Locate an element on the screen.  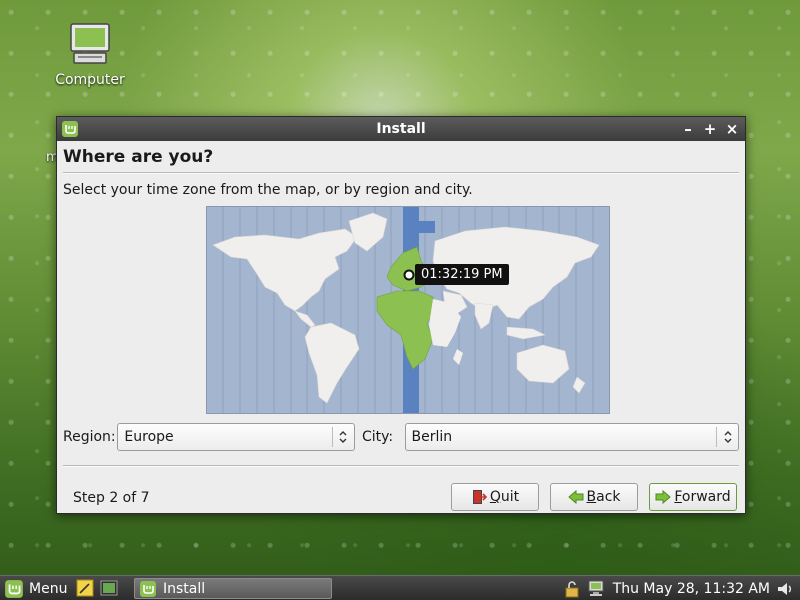
terminal-icon is located at coordinates (109, 588).